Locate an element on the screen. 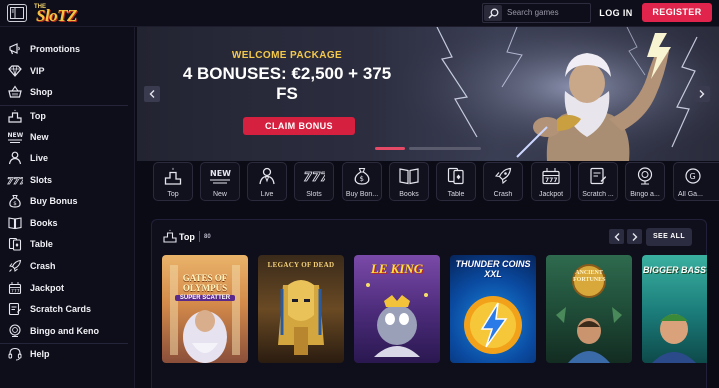 The height and width of the screenshot is (388, 719). sidebar-item-label: Bingo and Keno is located at coordinates (64, 331).